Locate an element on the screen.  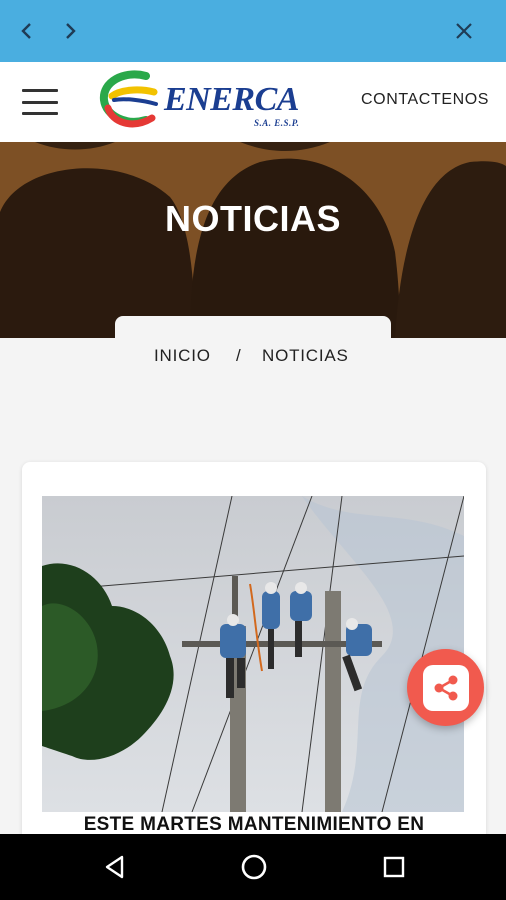
enerca-logo: ENERCA S.A. E.S.P. is located at coordinates (202, 103).